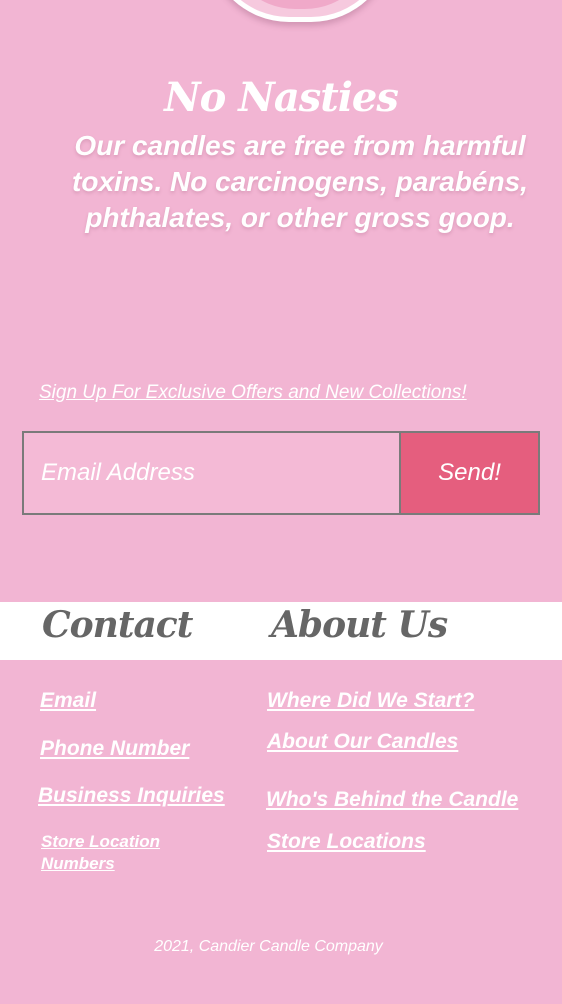 The width and height of the screenshot is (562, 1004). Describe the element at coordinates (300, 11) in the screenshot. I see `decorative-circle-image` at that location.